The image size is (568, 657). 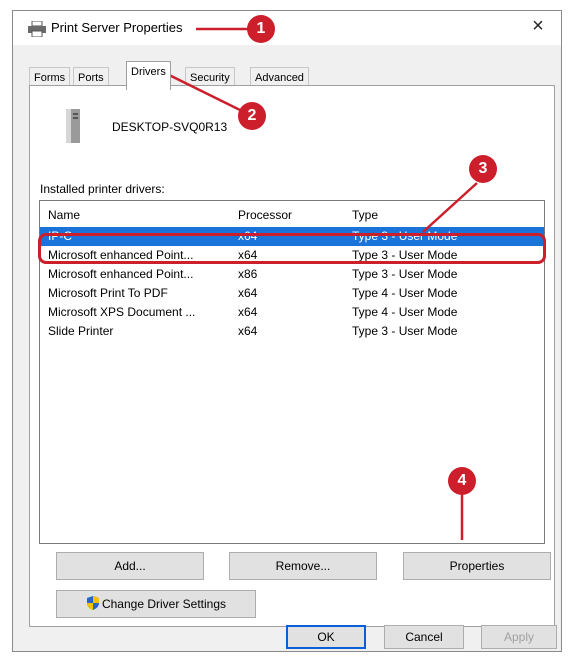 What do you see at coordinates (292, 331) in the screenshot?
I see `driver-row: Slide Printer x64 Type 3 - User Mode` at bounding box center [292, 331].